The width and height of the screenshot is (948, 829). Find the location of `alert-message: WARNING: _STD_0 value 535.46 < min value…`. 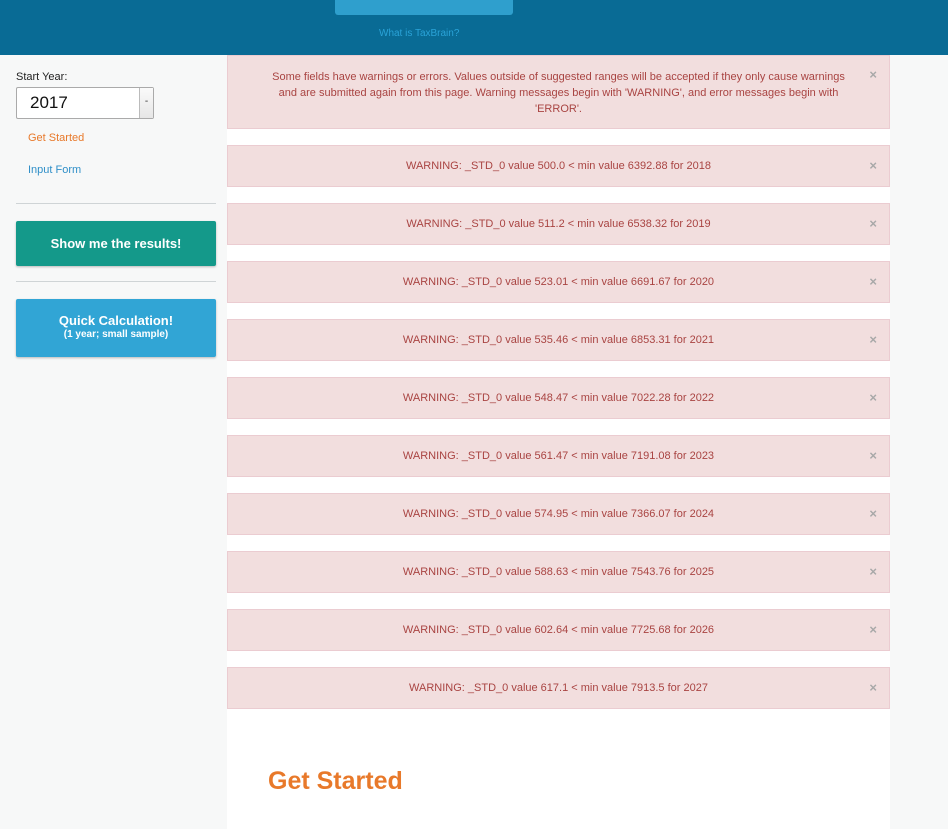

alert-message: WARNING: _STD_0 value 535.46 < min value… is located at coordinates (558, 340).